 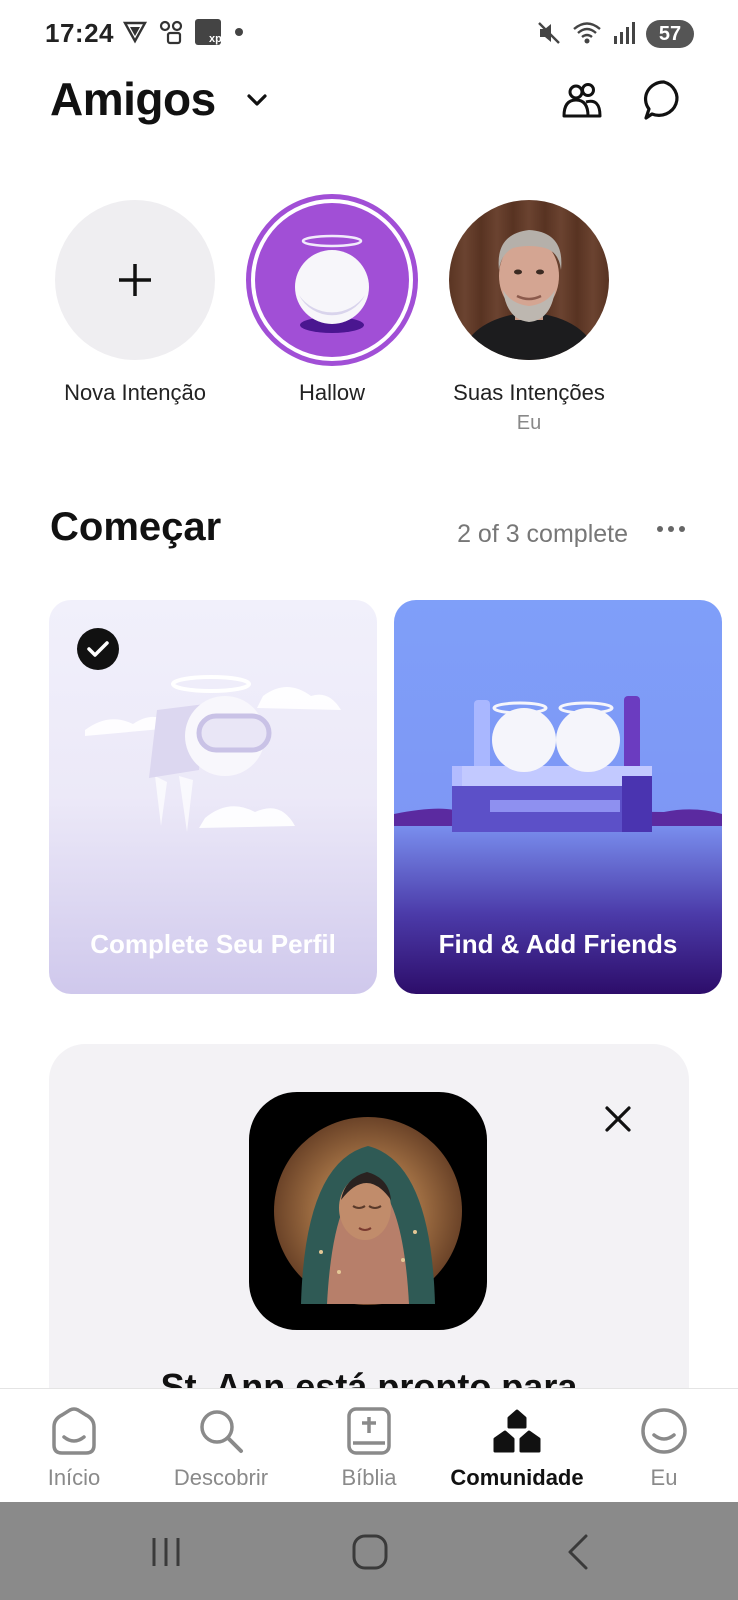 I want to click on home-icon, so click(x=74, y=1431).